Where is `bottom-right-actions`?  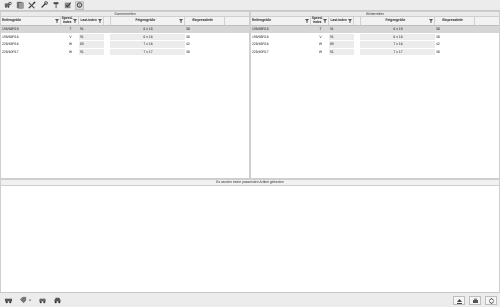
bottom-right-actions is located at coordinates (473, 300).